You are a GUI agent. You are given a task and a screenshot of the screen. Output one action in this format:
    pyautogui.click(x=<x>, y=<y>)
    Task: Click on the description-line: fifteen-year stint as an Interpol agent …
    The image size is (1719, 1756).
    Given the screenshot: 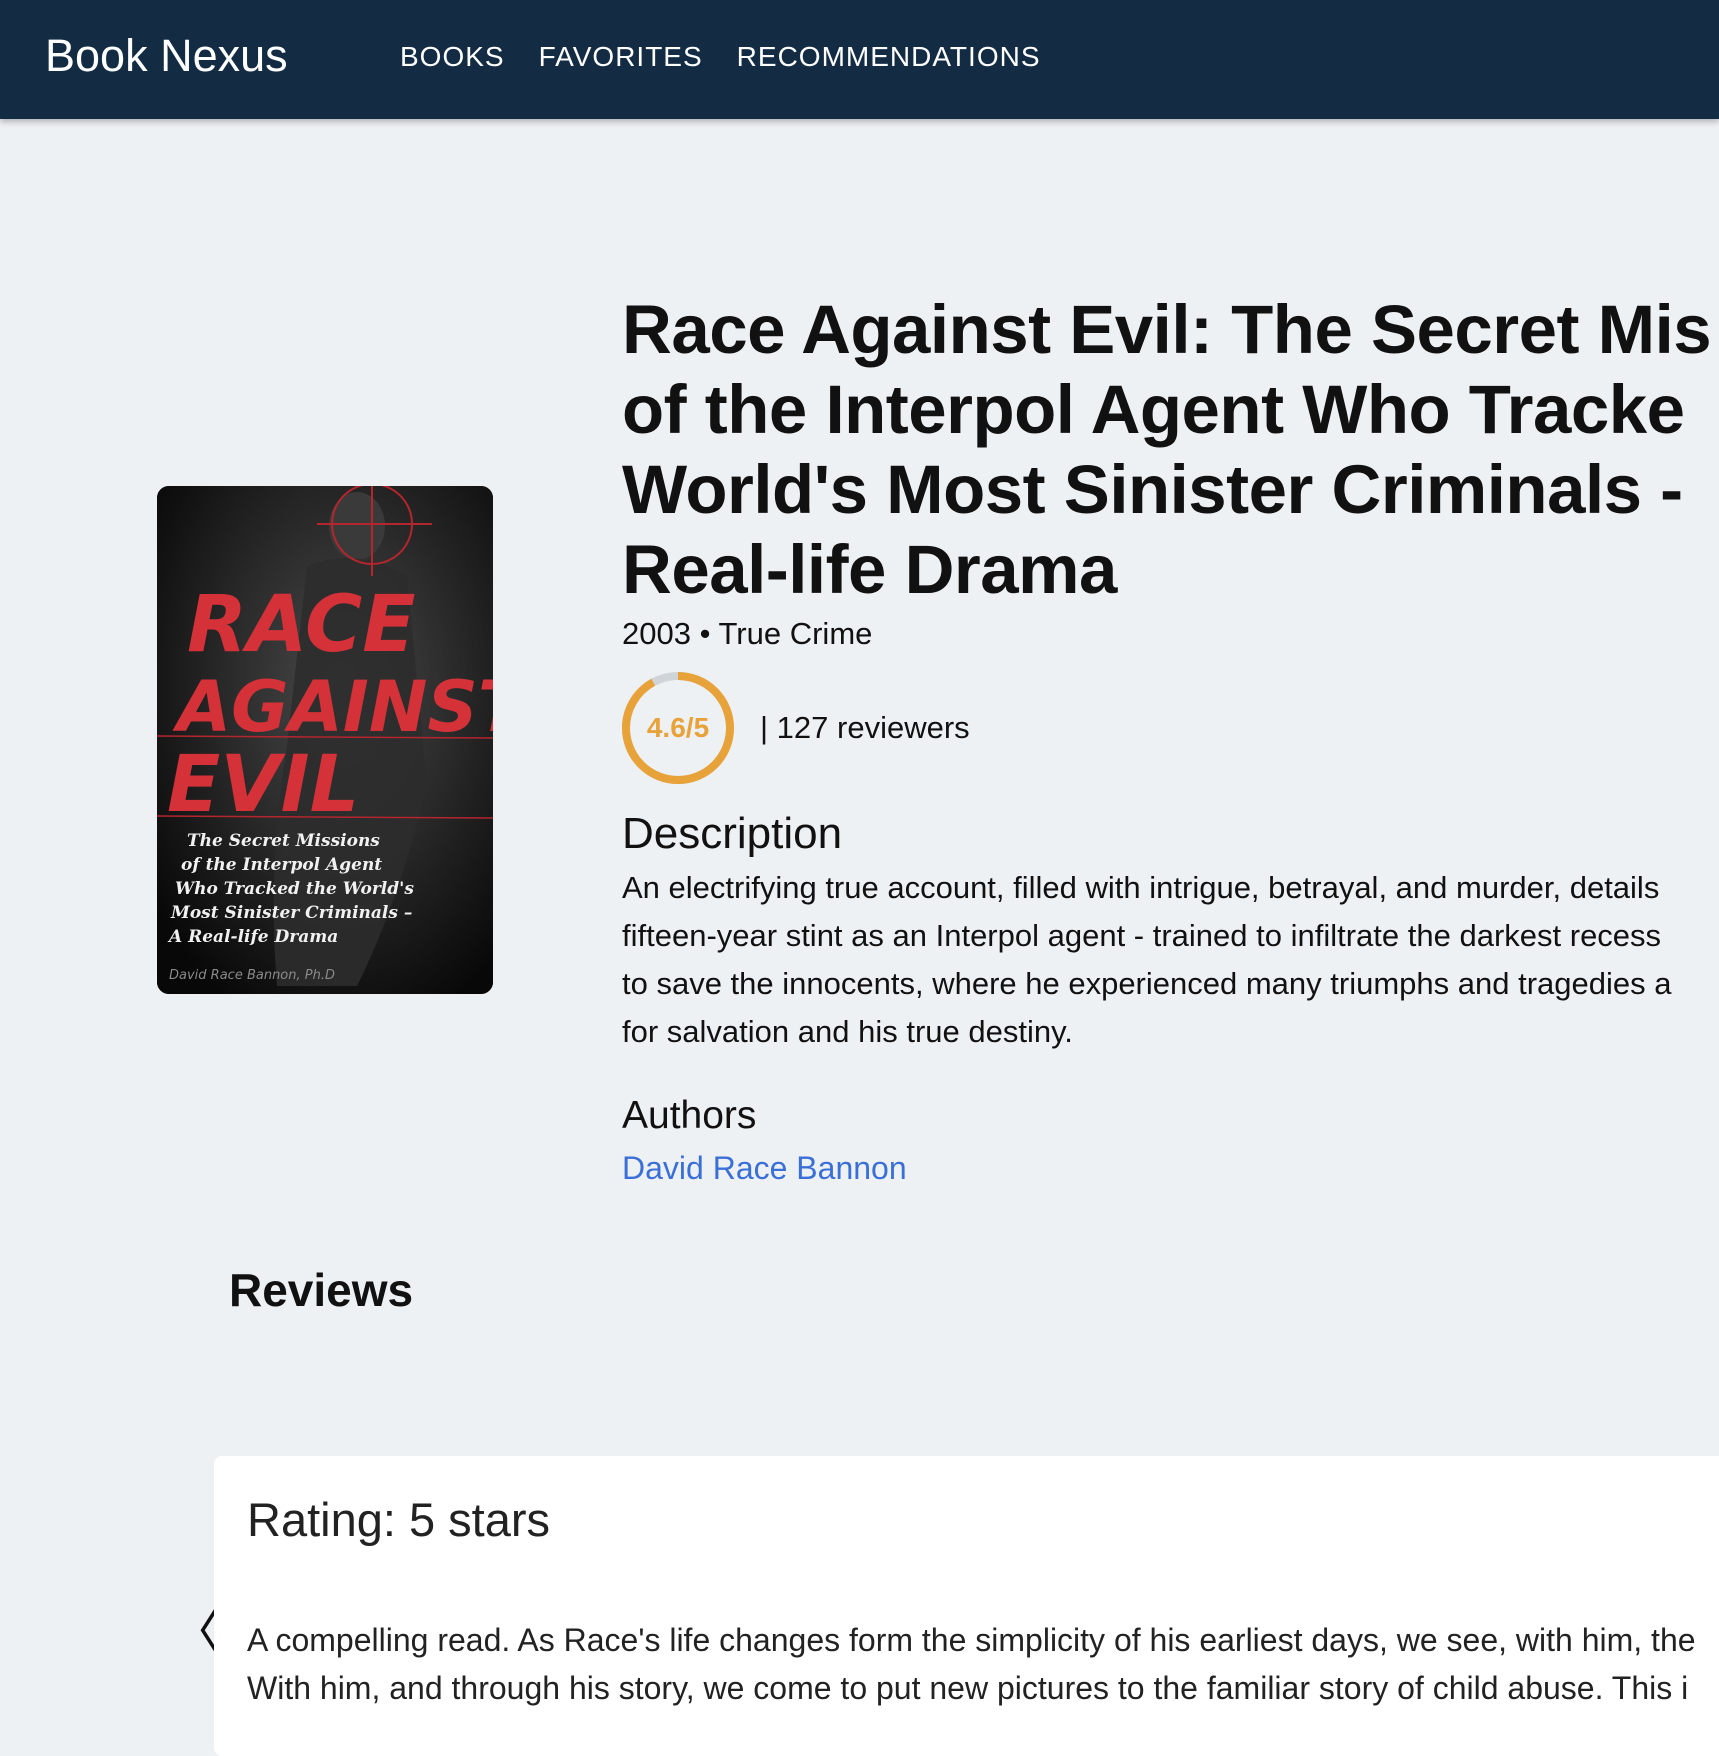 What is the action you would take?
    pyautogui.click(x=1142, y=935)
    